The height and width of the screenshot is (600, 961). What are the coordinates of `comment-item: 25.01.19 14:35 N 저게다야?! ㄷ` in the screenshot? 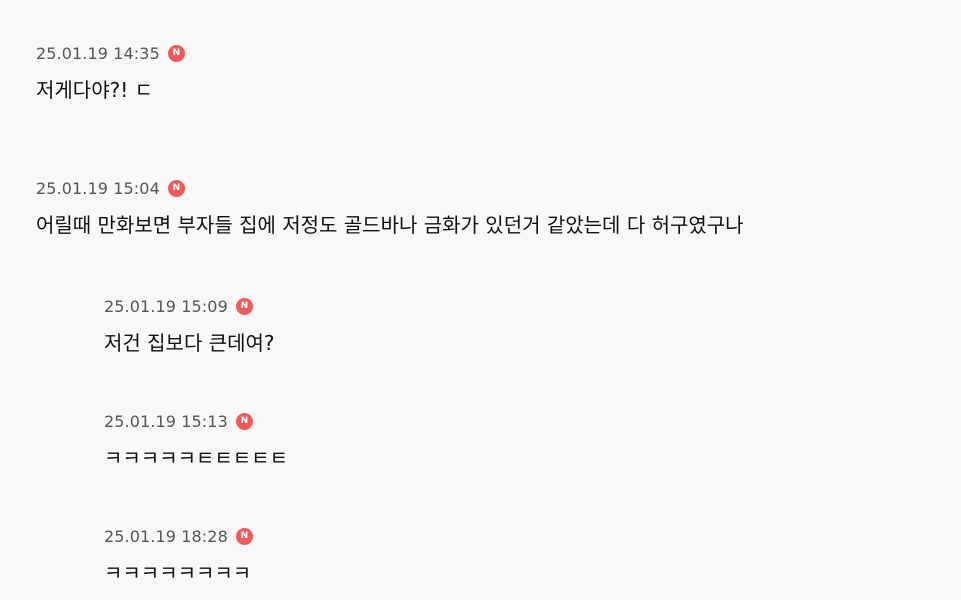 It's located at (110, 73).